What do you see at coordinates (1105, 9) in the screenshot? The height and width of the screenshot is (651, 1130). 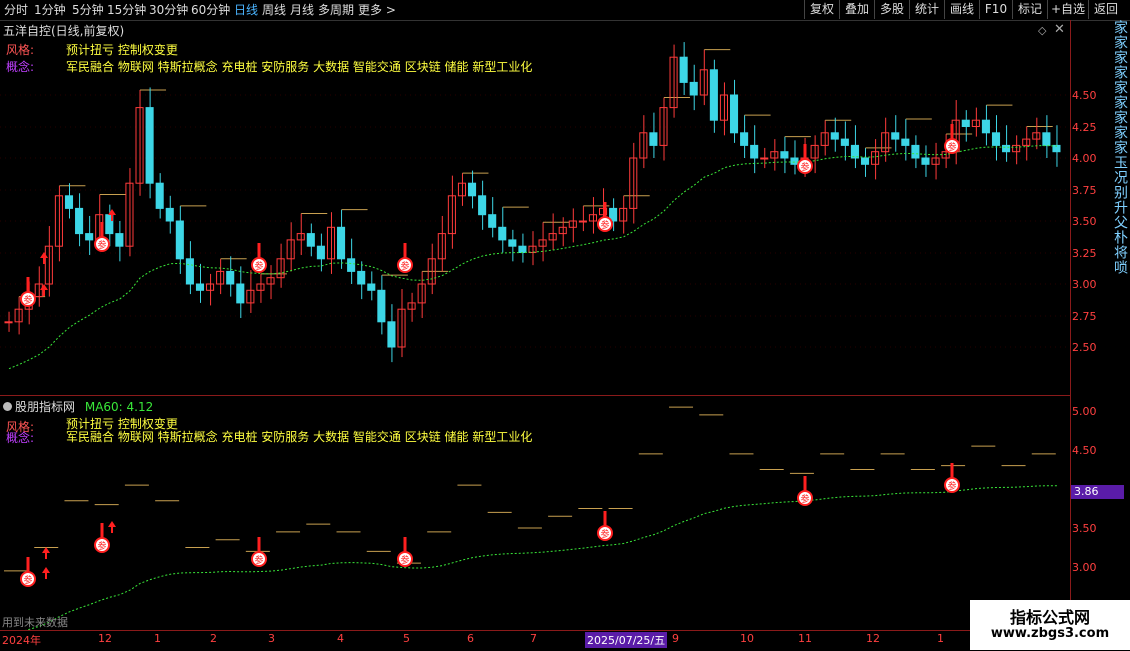 I see `back-button: 返回` at bounding box center [1105, 9].